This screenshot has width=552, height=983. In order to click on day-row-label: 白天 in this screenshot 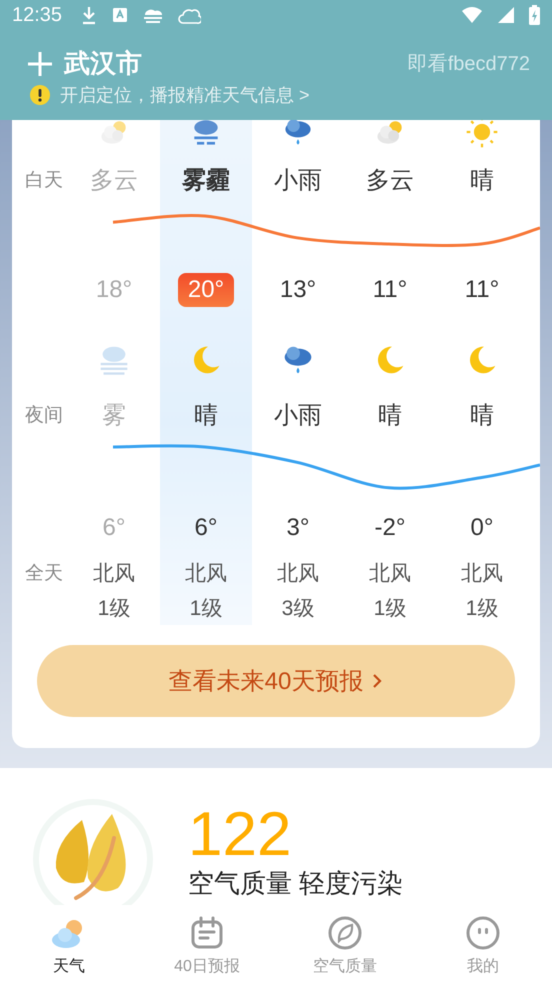, I will do `click(44, 181)`.